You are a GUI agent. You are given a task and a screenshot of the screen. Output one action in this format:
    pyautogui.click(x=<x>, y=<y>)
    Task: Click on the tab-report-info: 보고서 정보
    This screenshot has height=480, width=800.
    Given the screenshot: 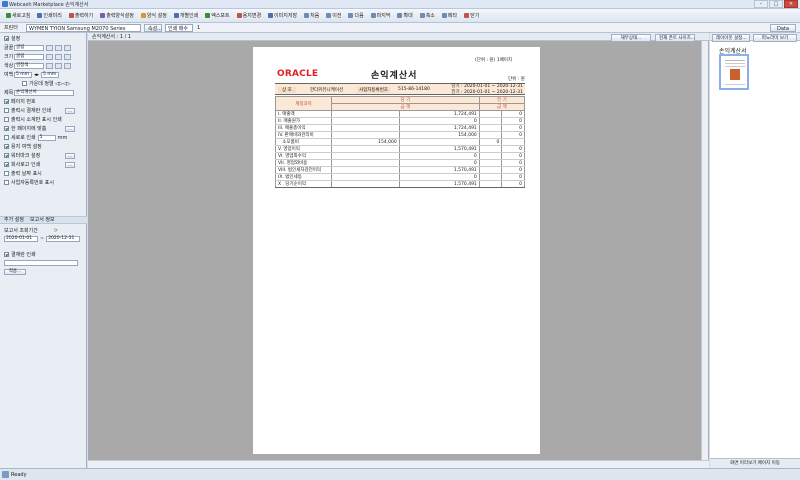 What is the action you would take?
    pyautogui.click(x=42, y=220)
    